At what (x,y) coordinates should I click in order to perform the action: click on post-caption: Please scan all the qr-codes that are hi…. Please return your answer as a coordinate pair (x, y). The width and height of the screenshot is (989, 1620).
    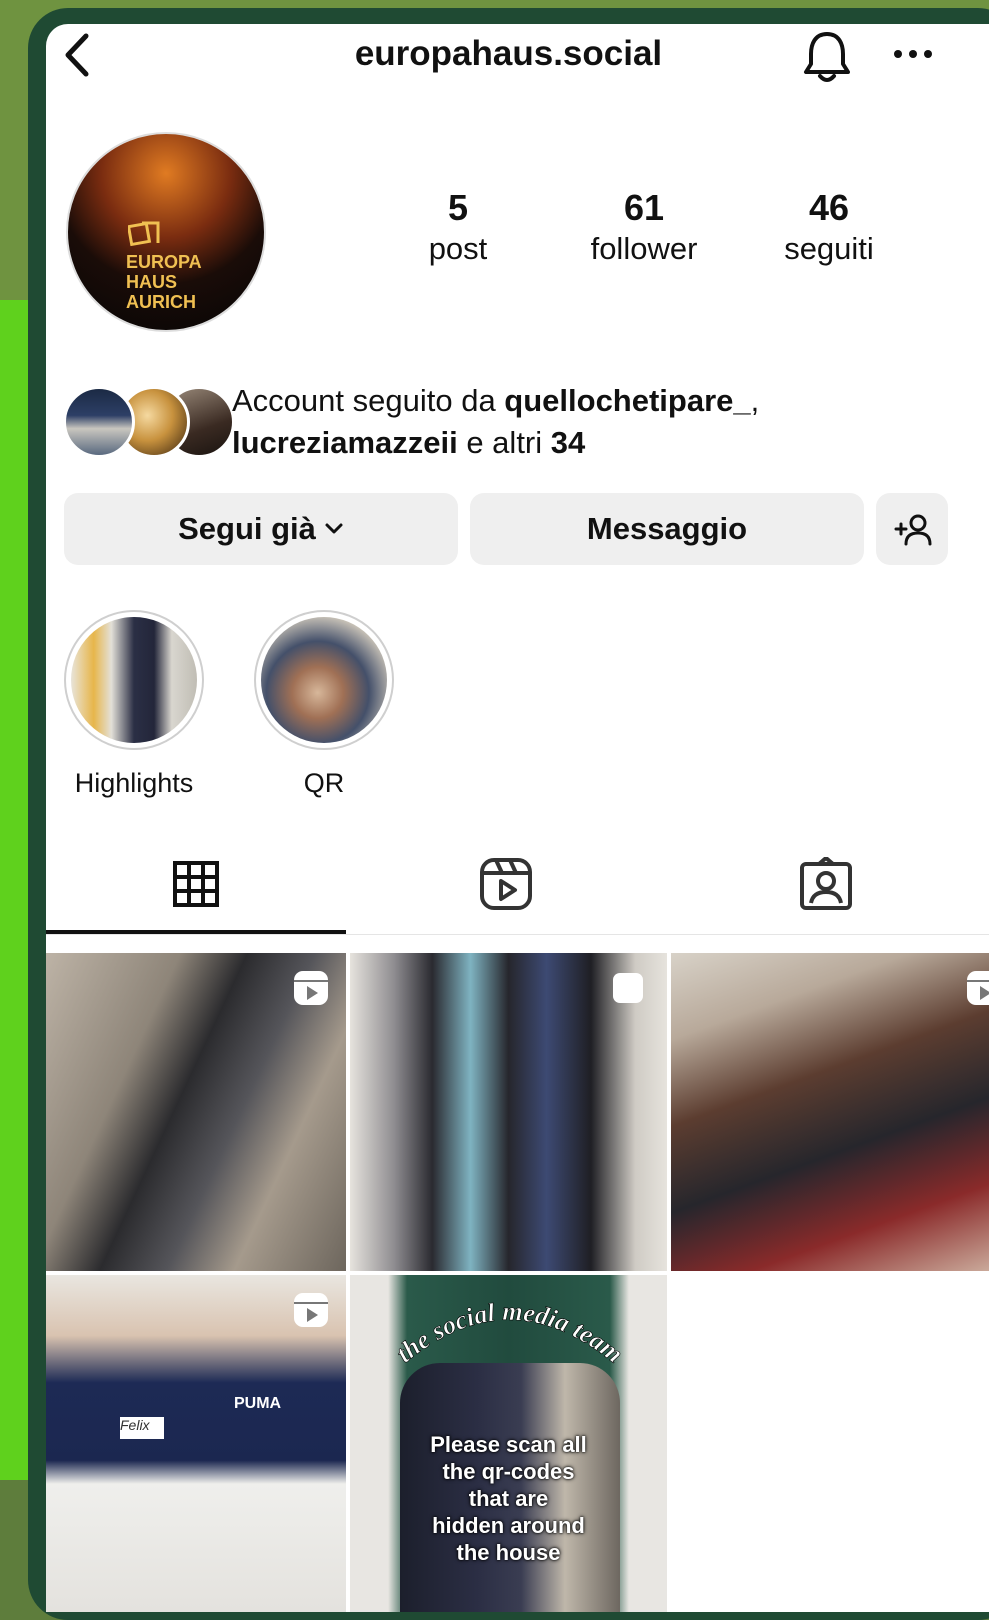
    Looking at the image, I should click on (508, 1498).